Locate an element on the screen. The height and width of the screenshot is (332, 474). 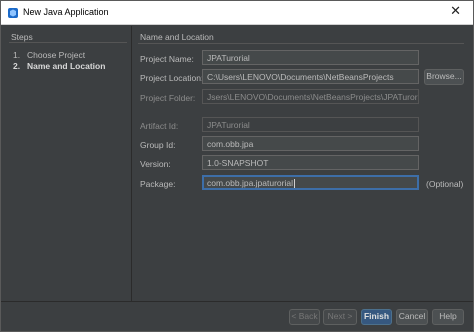
step-choose-project: 1. Choose Project is located at coordinates (49, 55).